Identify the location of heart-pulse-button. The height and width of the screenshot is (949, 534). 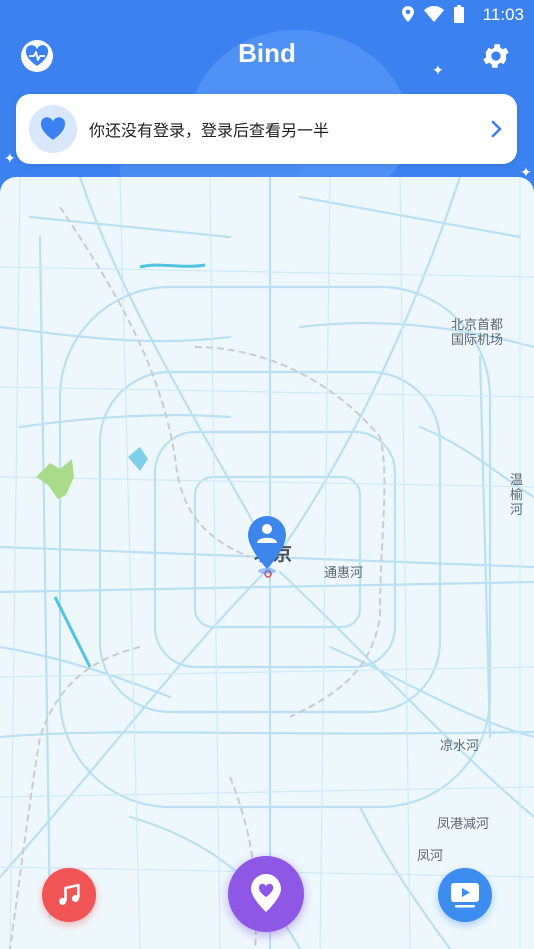
(37, 56).